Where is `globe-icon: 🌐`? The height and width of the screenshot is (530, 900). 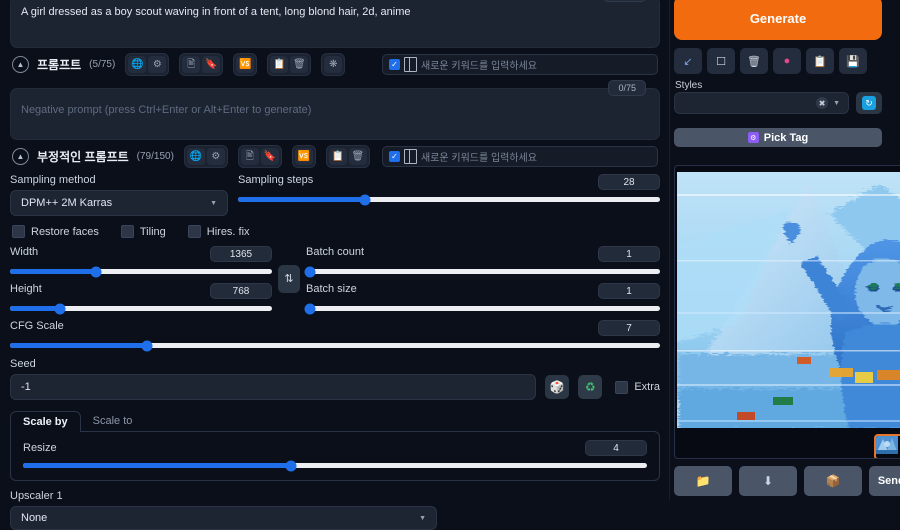
globe-icon: 🌐 is located at coordinates (137, 64).